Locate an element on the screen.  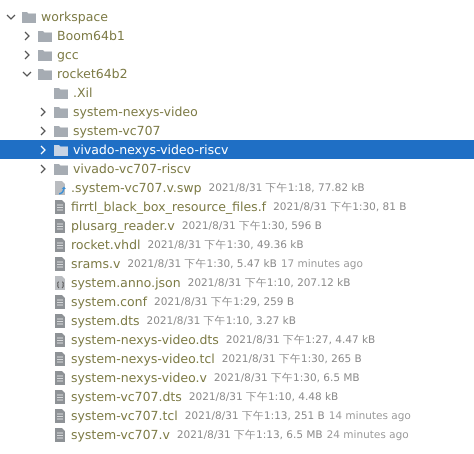
tree-row: system-vc707.dts 2021/8/31 下午1:10, 4.48 kB is located at coordinates (237, 396).